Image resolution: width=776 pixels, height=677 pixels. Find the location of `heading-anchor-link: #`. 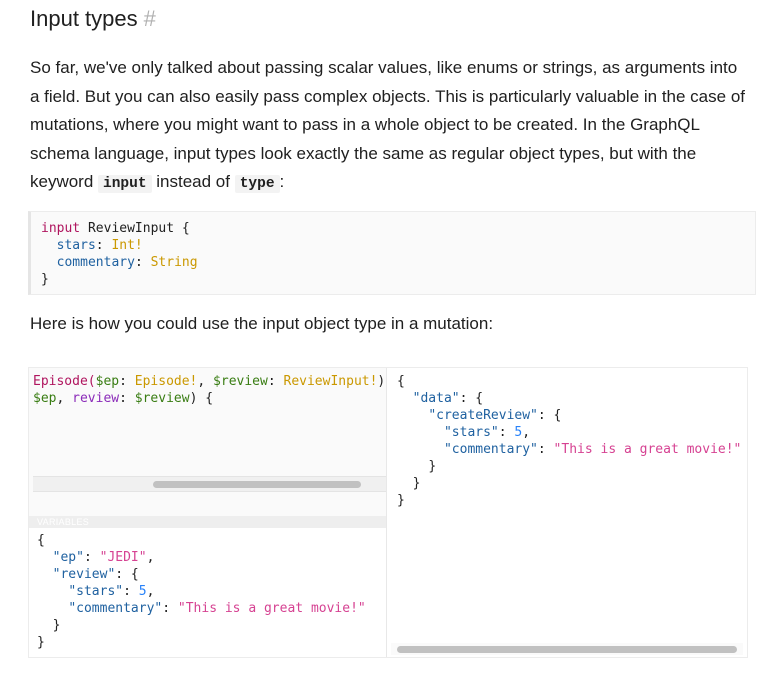

heading-anchor-link: # is located at coordinates (150, 18).